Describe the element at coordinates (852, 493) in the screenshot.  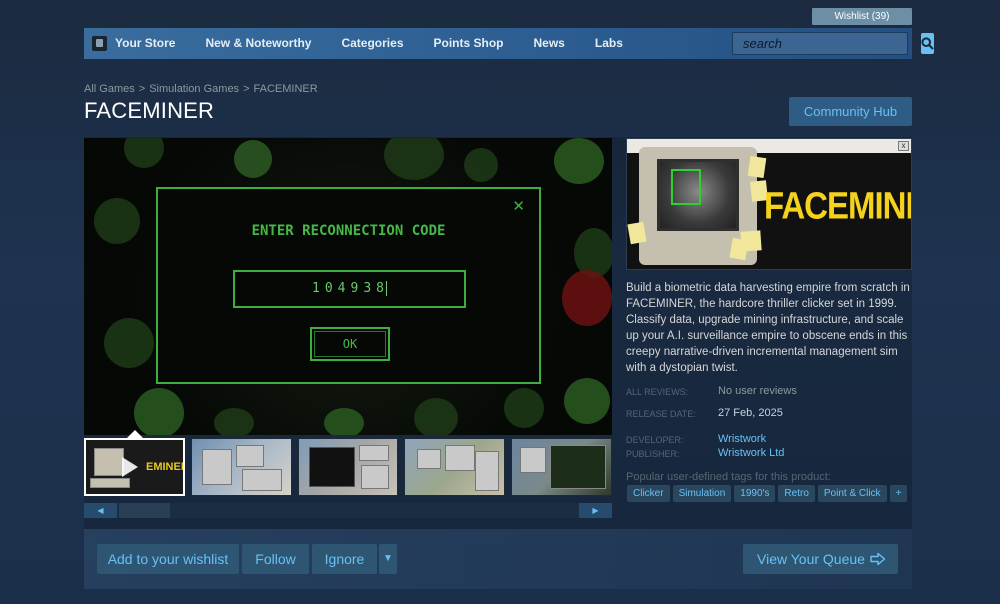
I see `tag-point-and-click: Point & Click` at that location.